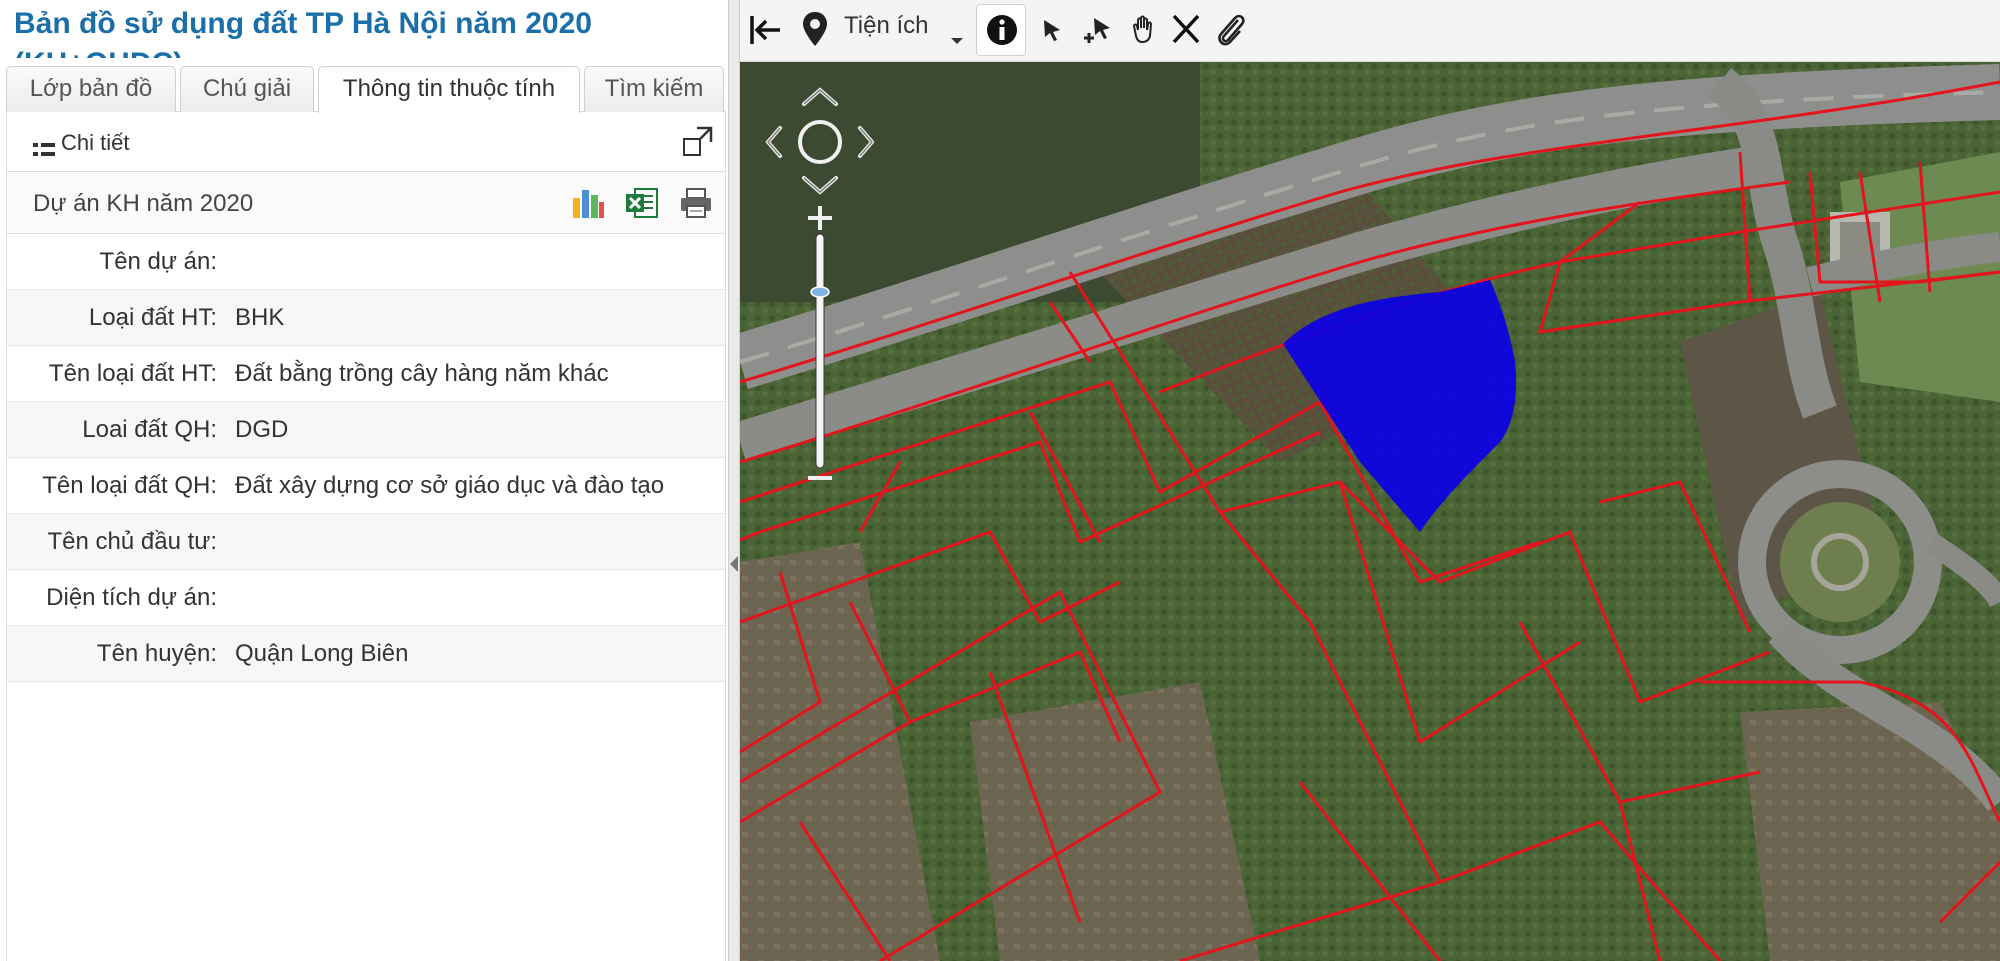  Describe the element at coordinates (815, 30) in the screenshot. I see `map-pin-icon` at that location.